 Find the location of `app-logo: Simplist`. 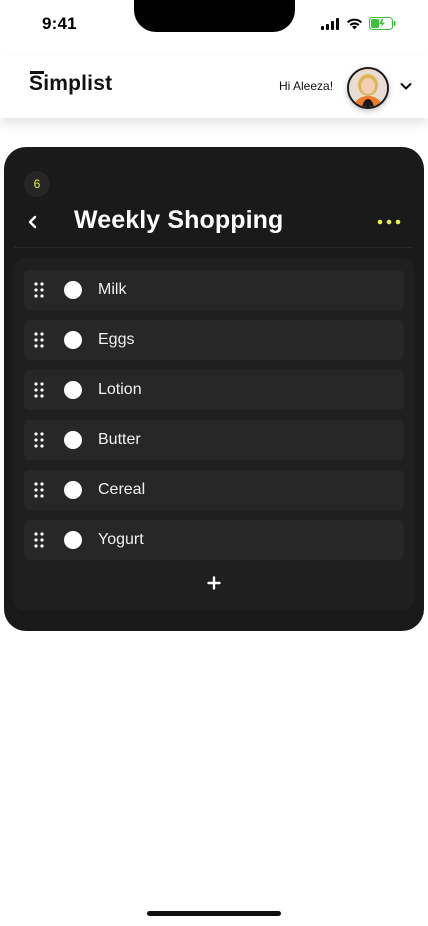

app-logo: Simplist is located at coordinates (70, 84).